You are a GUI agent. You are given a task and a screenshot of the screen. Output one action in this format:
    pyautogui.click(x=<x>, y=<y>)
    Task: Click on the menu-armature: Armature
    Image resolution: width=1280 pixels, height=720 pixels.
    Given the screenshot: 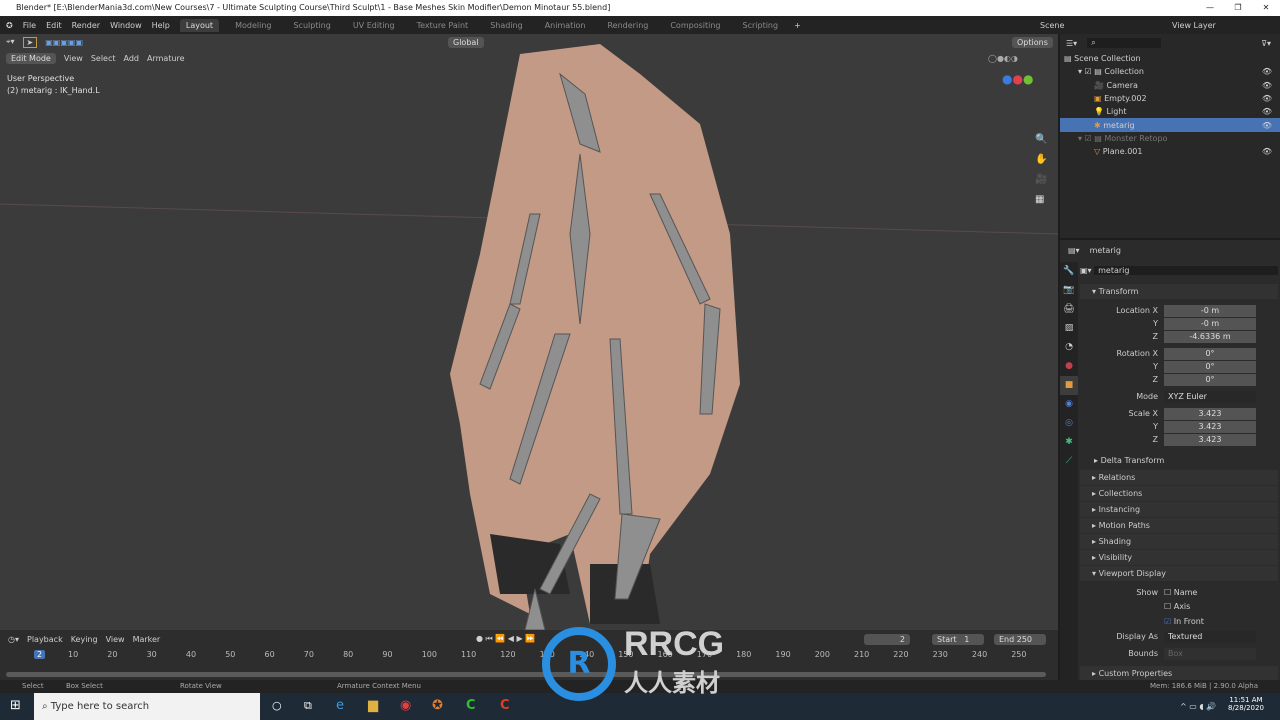 What is the action you would take?
    pyautogui.click(x=166, y=58)
    